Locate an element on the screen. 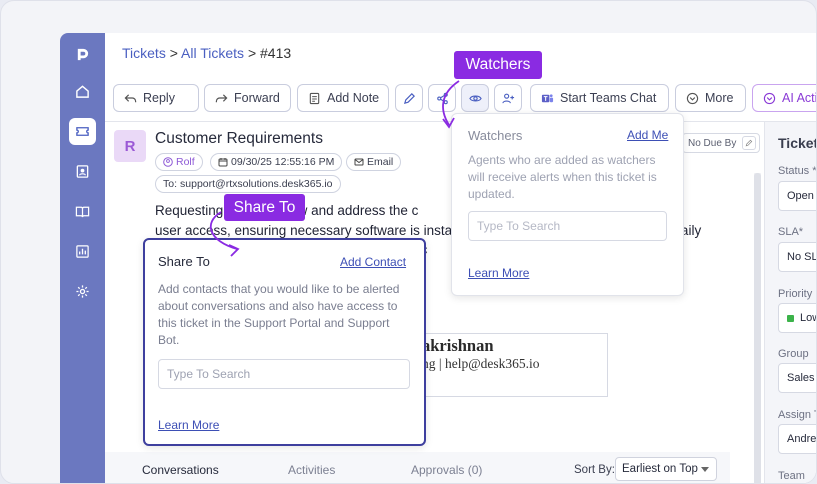  watchers-learn-more-link: Learn More is located at coordinates (498, 273).